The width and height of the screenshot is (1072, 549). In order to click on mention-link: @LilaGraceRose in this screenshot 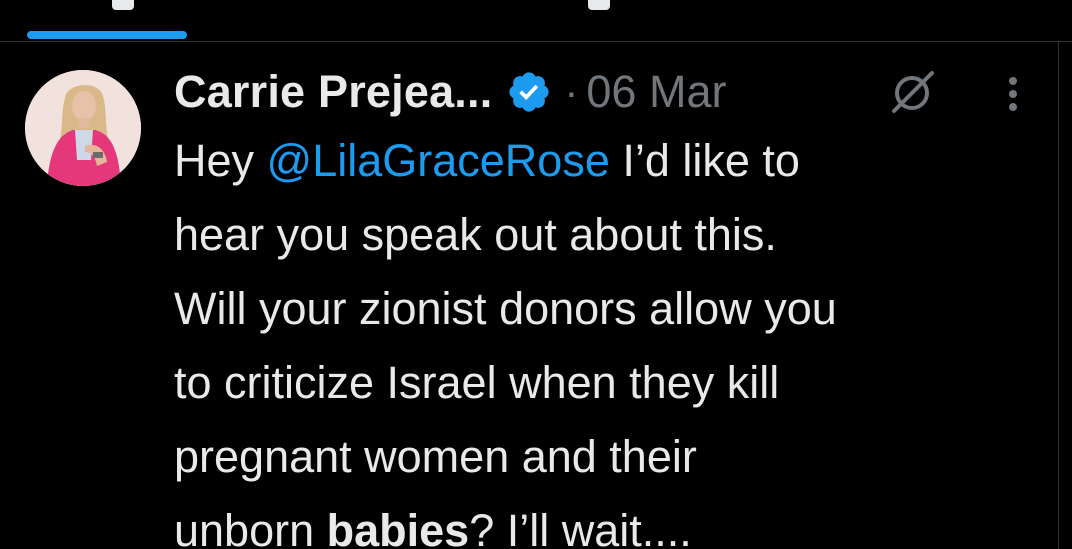, I will do `click(438, 160)`.